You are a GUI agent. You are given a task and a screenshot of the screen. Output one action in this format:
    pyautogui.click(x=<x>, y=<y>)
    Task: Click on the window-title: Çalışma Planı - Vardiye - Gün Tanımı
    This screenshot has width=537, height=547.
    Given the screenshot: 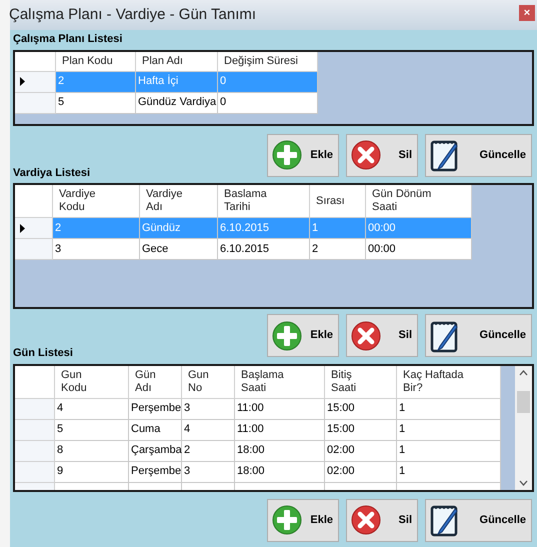 What is the action you would take?
    pyautogui.click(x=132, y=15)
    